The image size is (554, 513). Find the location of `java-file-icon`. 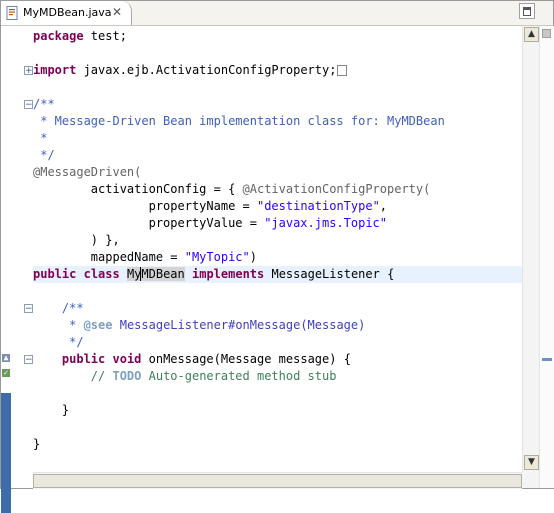

java-file-icon is located at coordinates (12, 13).